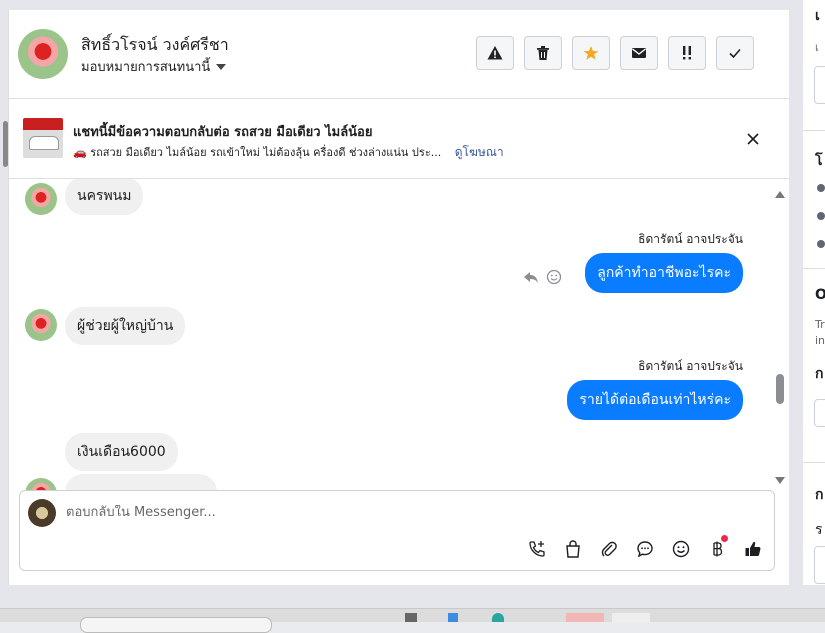 The image size is (825, 633). I want to click on envelope-icon, so click(639, 53).